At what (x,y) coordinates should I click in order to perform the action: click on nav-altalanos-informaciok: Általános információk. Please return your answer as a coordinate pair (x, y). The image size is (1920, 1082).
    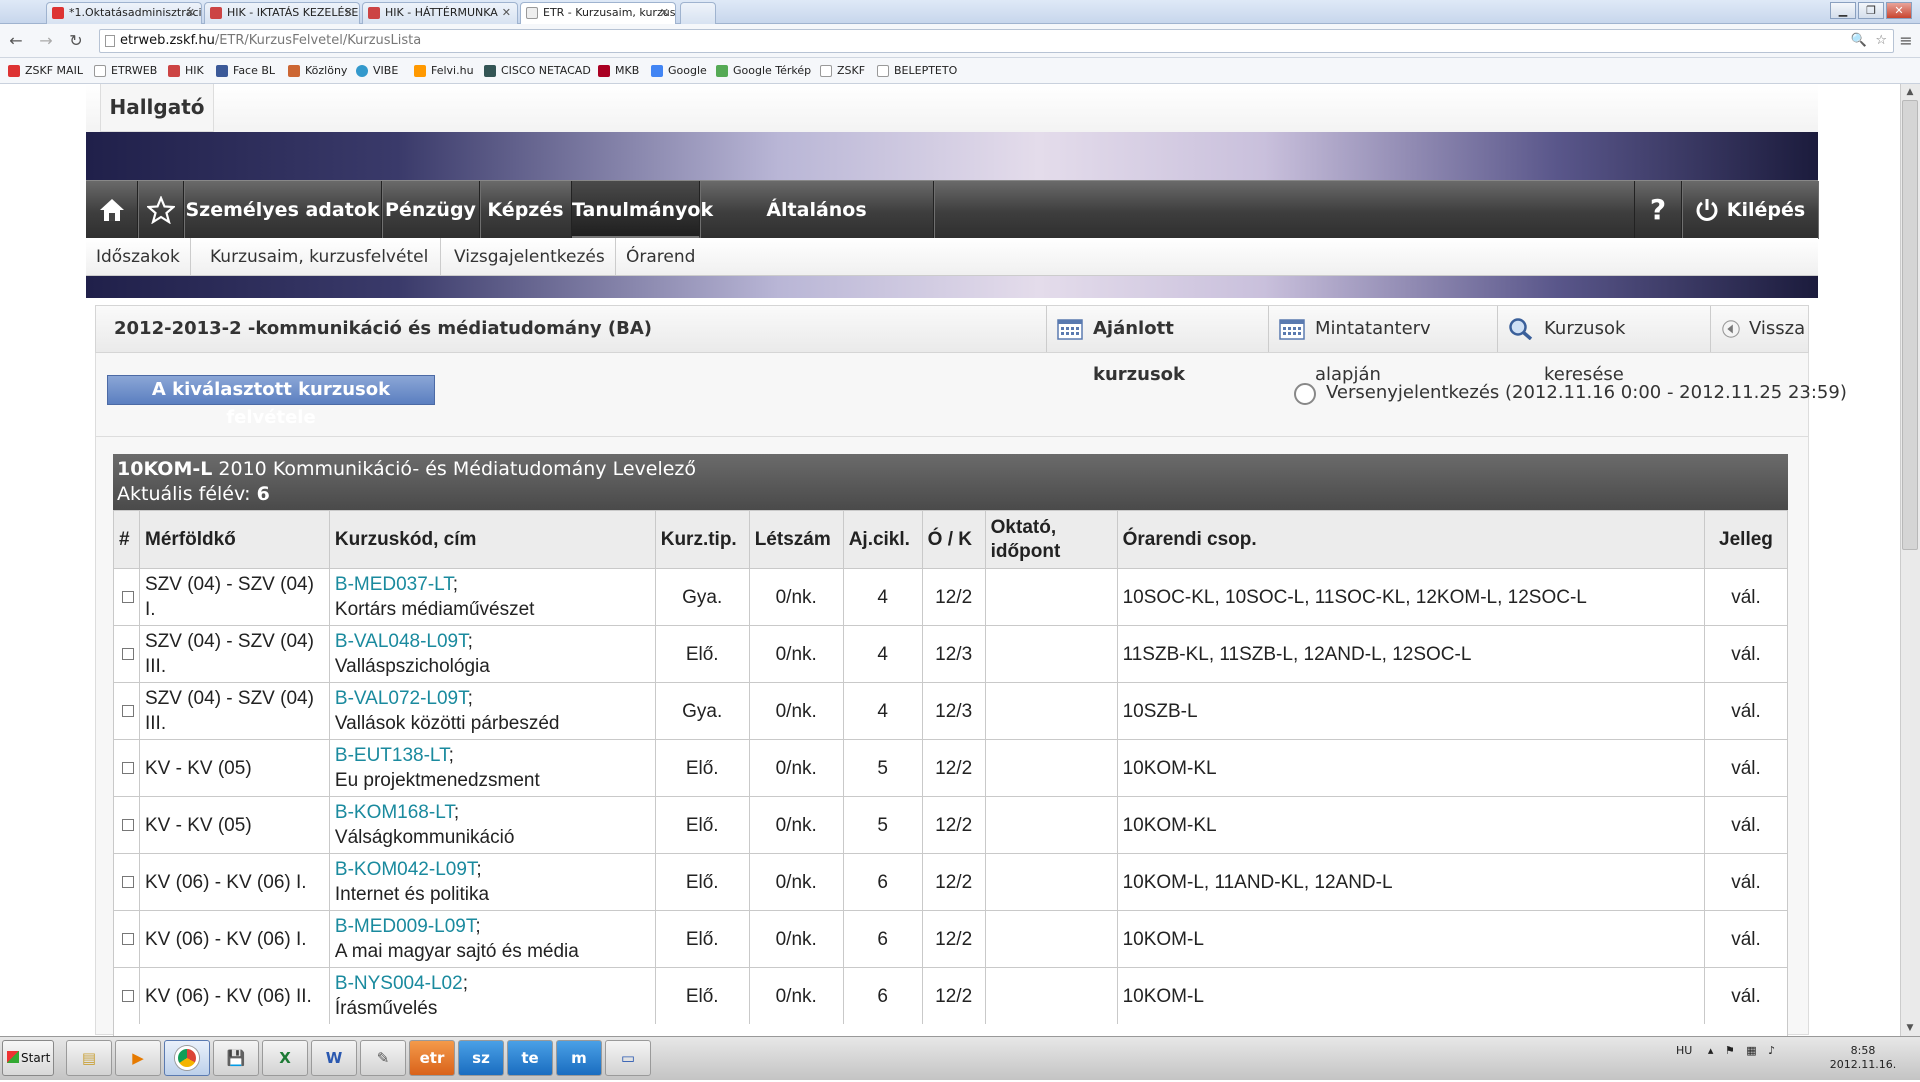
    Looking at the image, I should click on (817, 230).